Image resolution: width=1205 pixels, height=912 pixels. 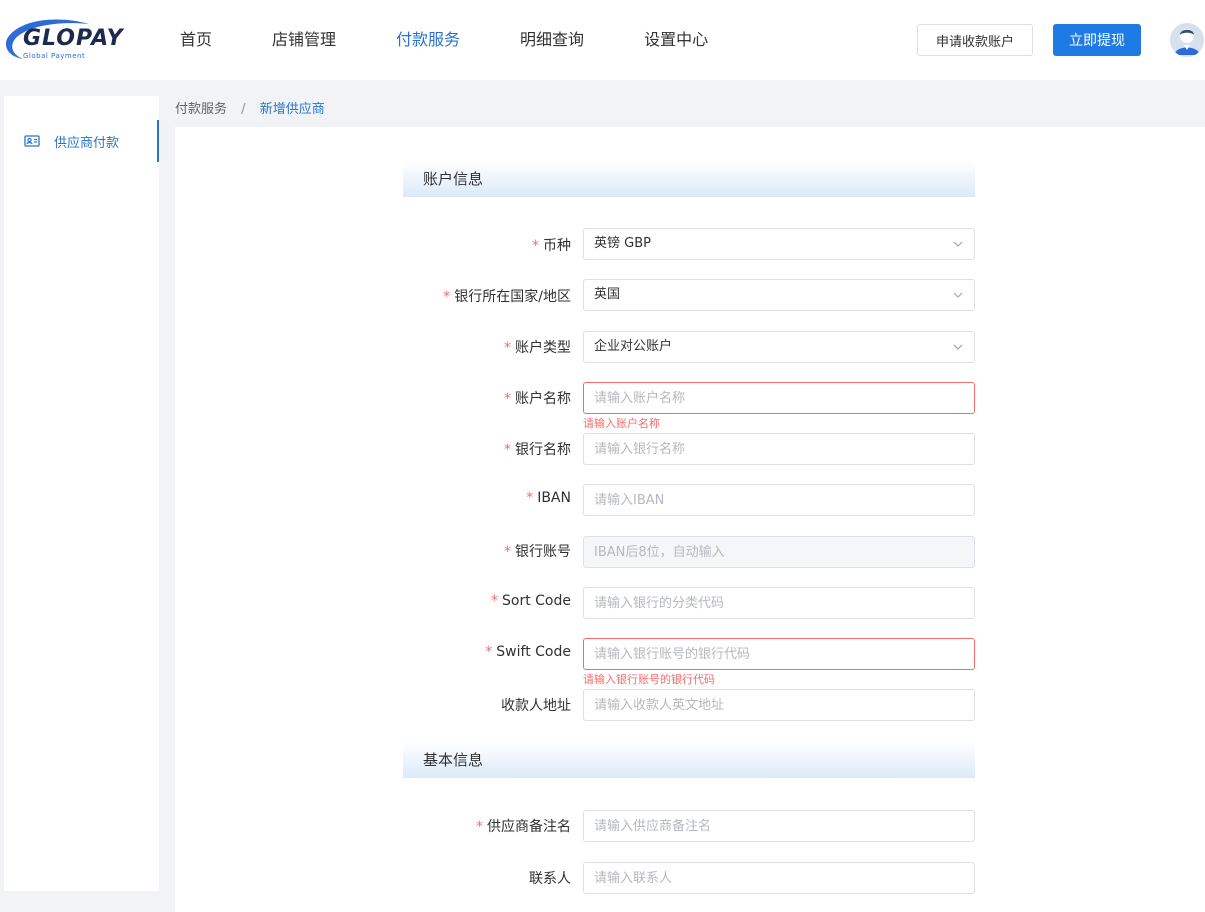 I want to click on sort-code-label: * Sort Code, so click(x=531, y=601).